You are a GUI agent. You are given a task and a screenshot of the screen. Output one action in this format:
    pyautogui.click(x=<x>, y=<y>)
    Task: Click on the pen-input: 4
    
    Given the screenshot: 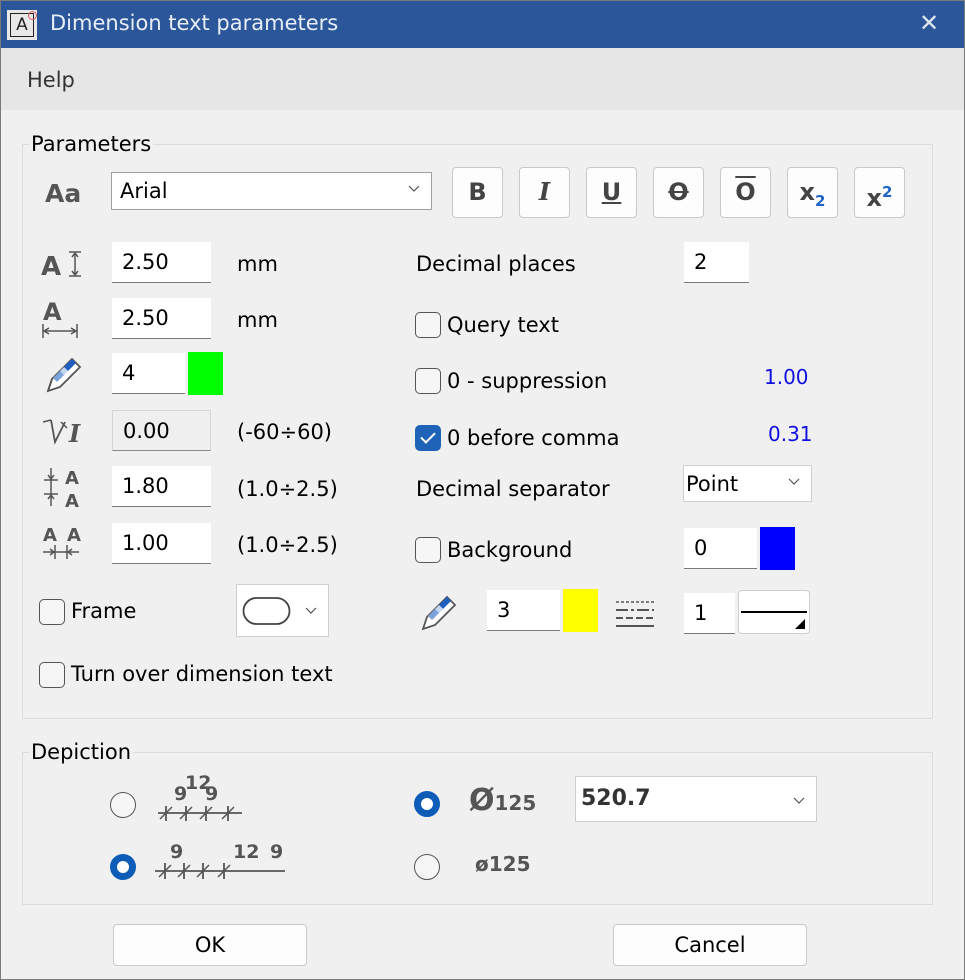 What is the action you would take?
    pyautogui.click(x=148, y=373)
    